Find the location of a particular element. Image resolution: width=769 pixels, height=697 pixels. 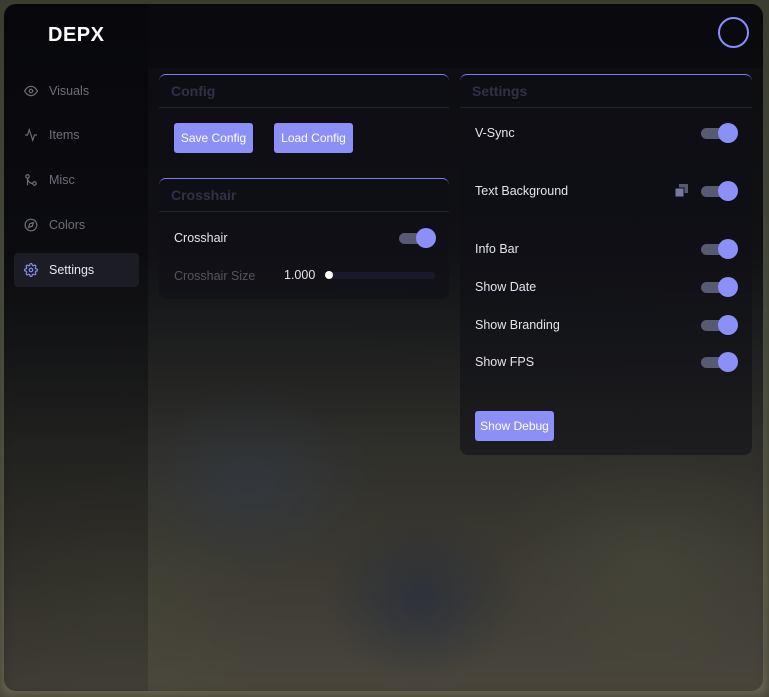

crosshair-panel-title: Crosshair is located at coordinates (304, 195).